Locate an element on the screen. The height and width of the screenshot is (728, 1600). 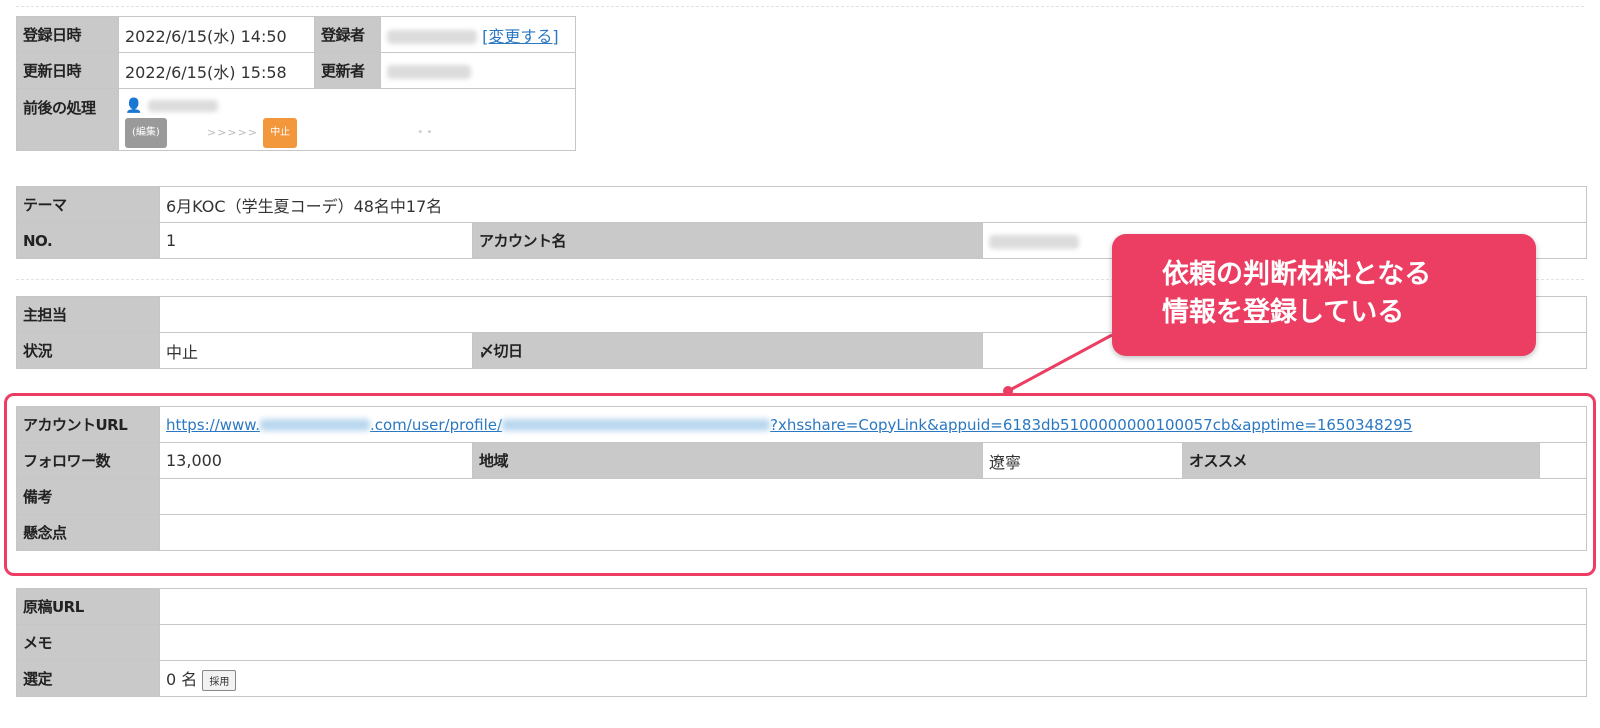
process-label: 前後の処理 is located at coordinates (67, 119).